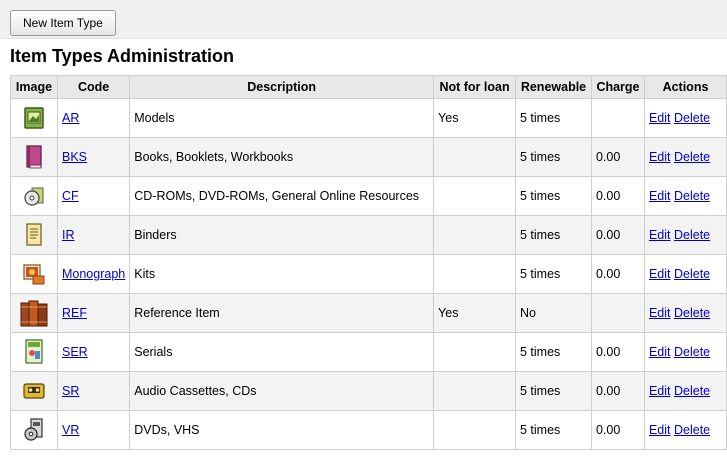 This screenshot has height=465, width=727. I want to click on column-header-actions: Actions, so click(685, 87).